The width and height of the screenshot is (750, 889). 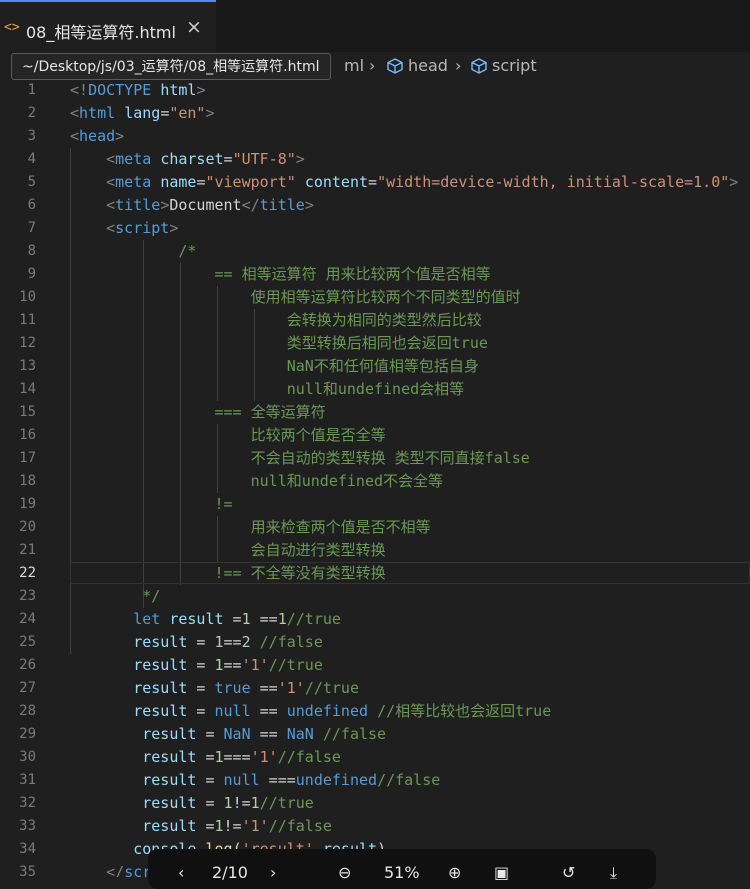 What do you see at coordinates (273, 872) in the screenshot?
I see `chevron-right-icon: ›` at bounding box center [273, 872].